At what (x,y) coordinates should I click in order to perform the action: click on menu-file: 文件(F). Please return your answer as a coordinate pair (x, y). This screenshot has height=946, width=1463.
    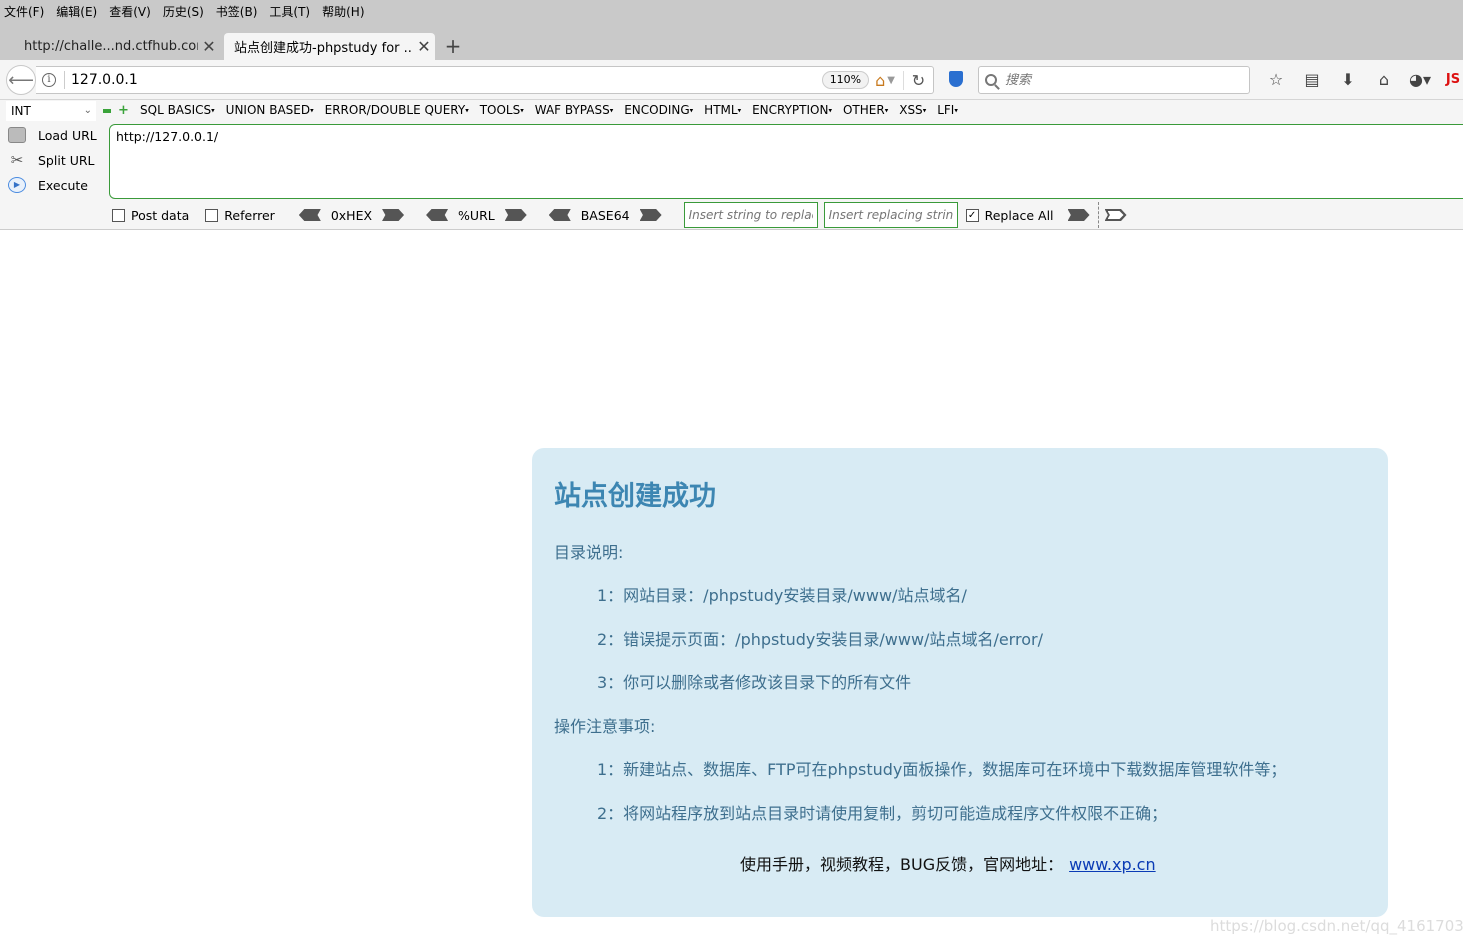
    Looking at the image, I should click on (24, 11).